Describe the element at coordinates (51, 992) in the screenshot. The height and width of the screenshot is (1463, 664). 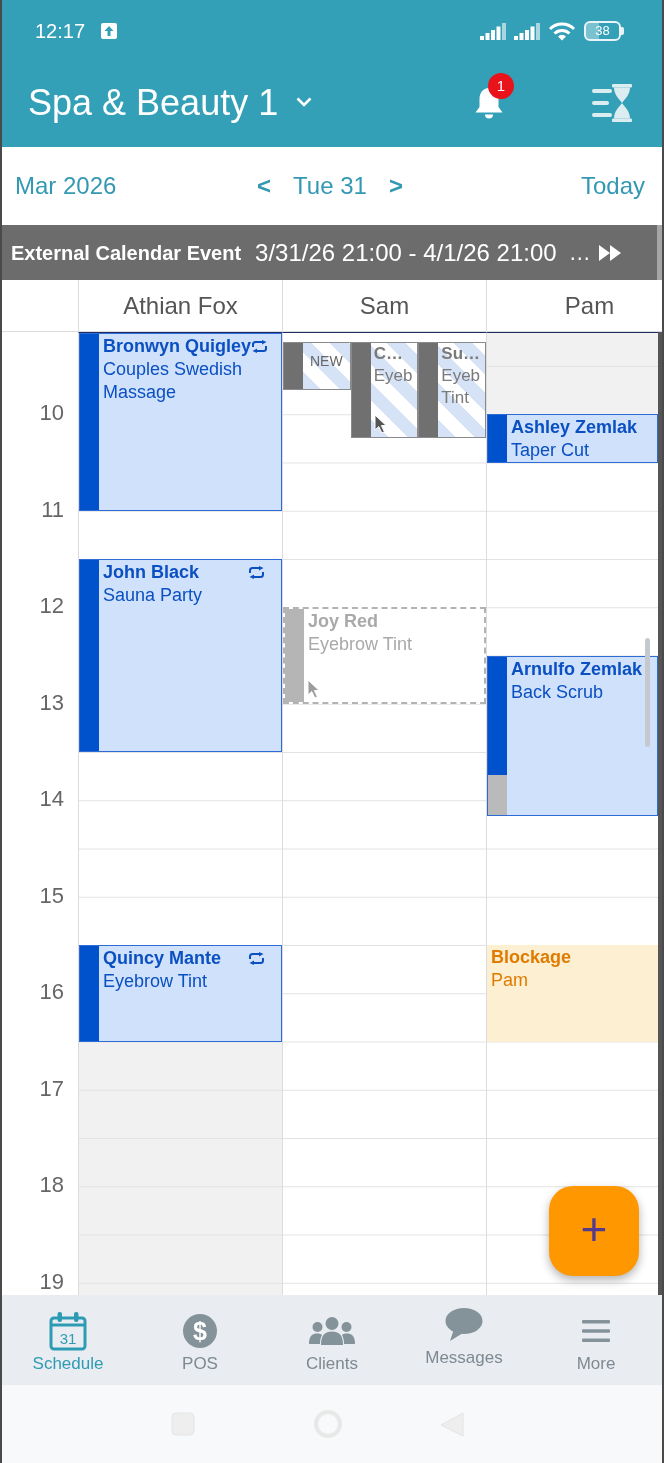
I see `hour-label: 16` at that location.